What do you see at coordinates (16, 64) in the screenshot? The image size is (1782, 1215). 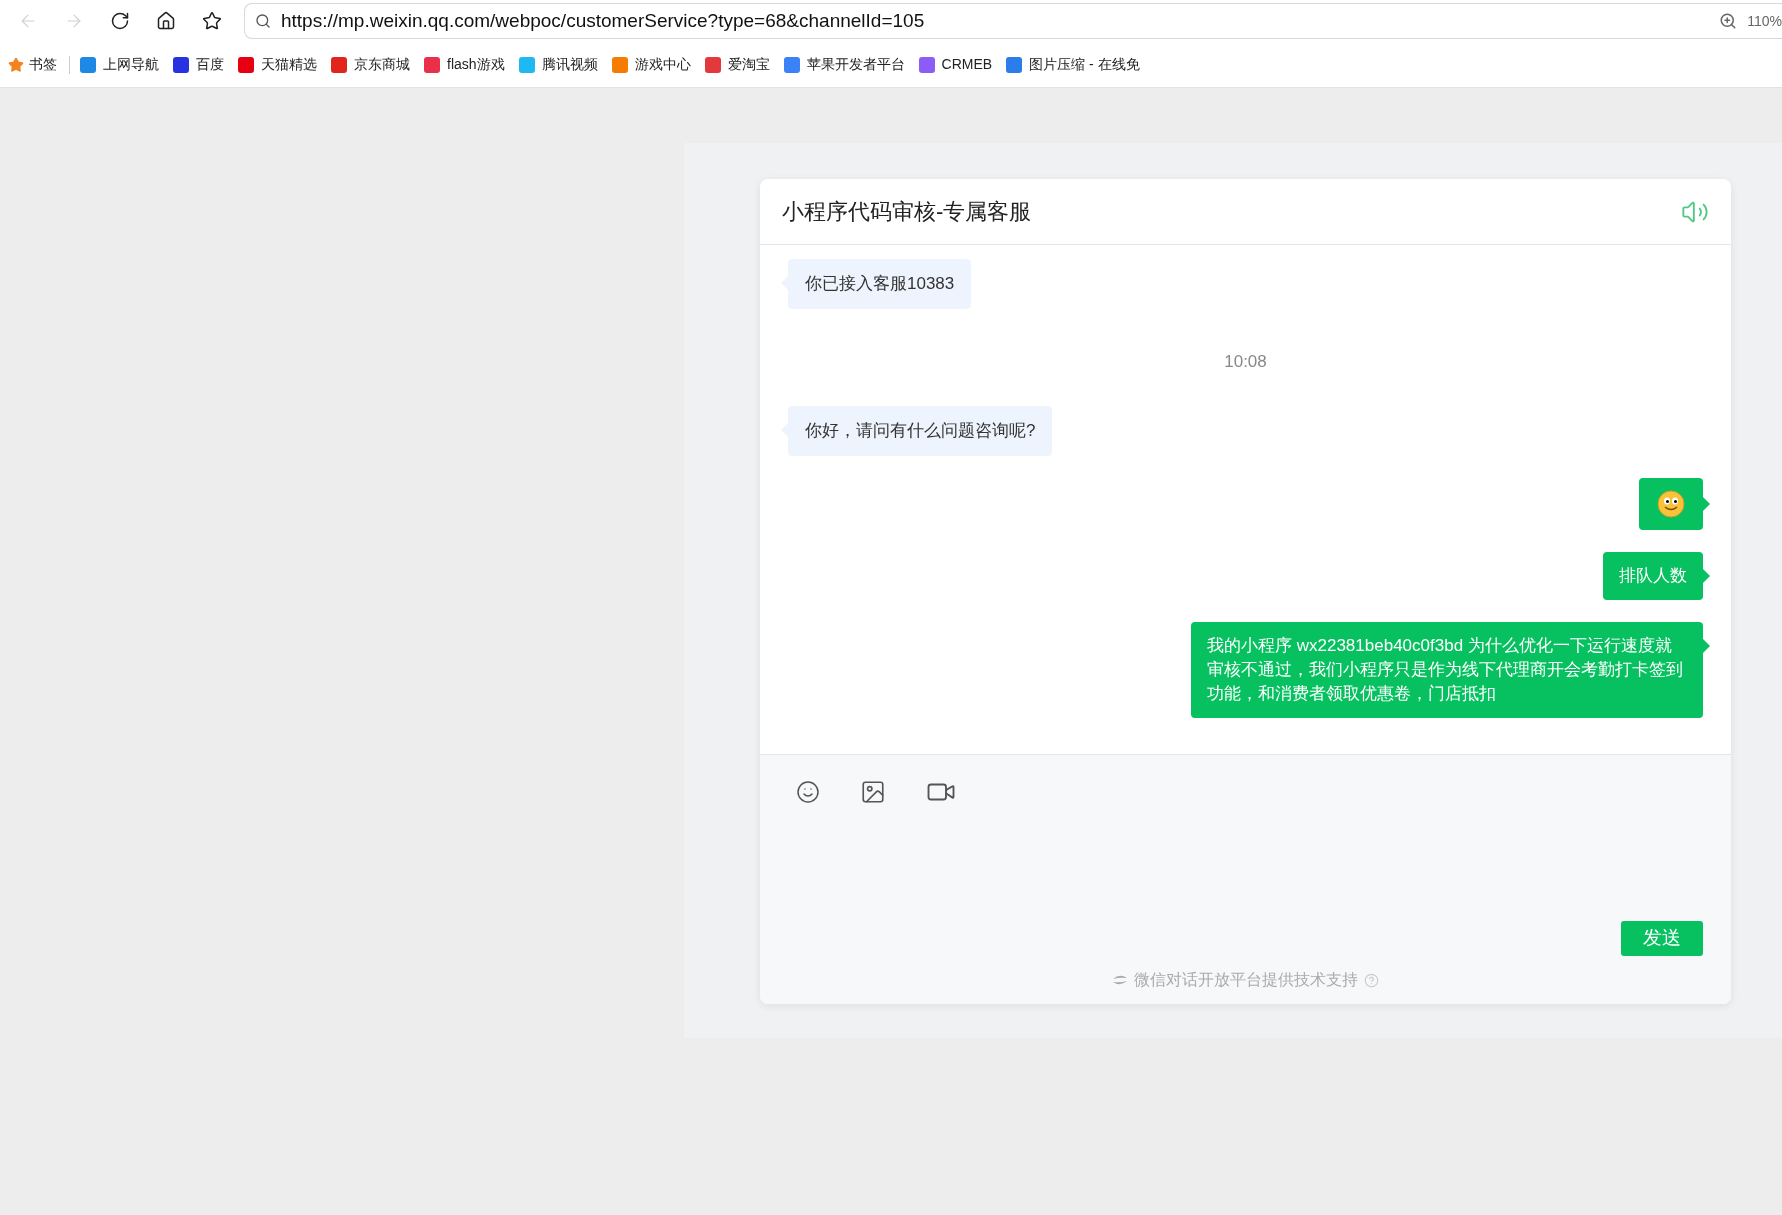 I see `star-icon` at bounding box center [16, 64].